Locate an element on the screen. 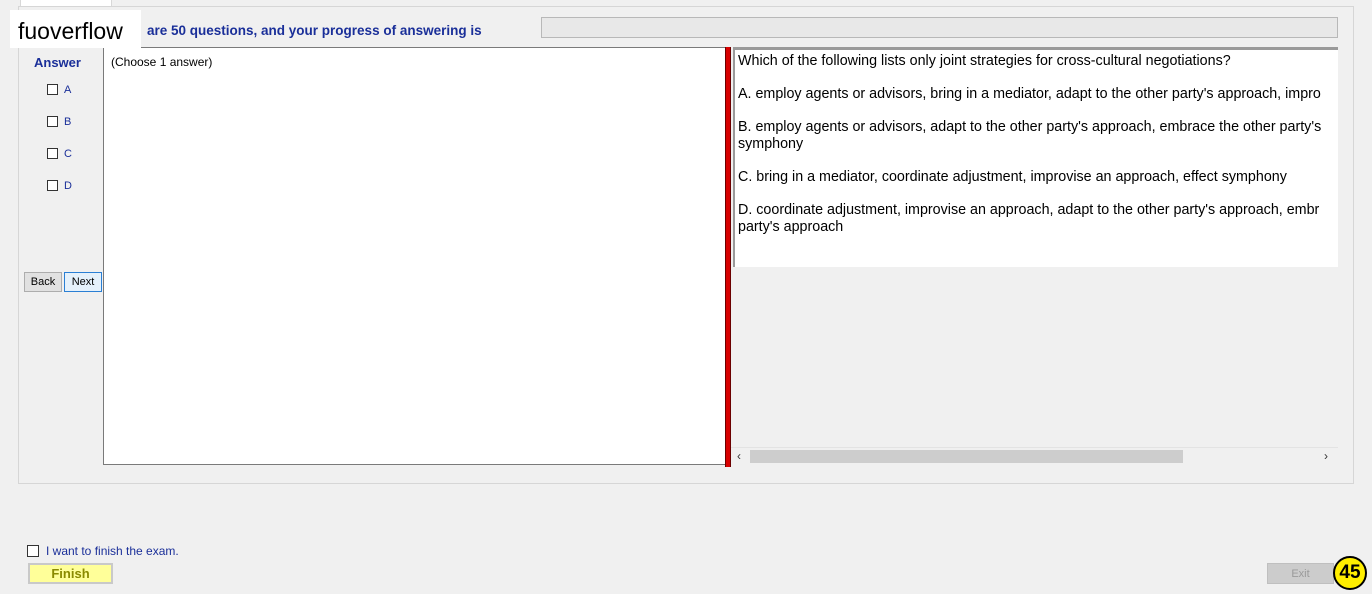 The width and height of the screenshot is (1372, 594). choice-d-text-cont: party's approach is located at coordinates (791, 227).